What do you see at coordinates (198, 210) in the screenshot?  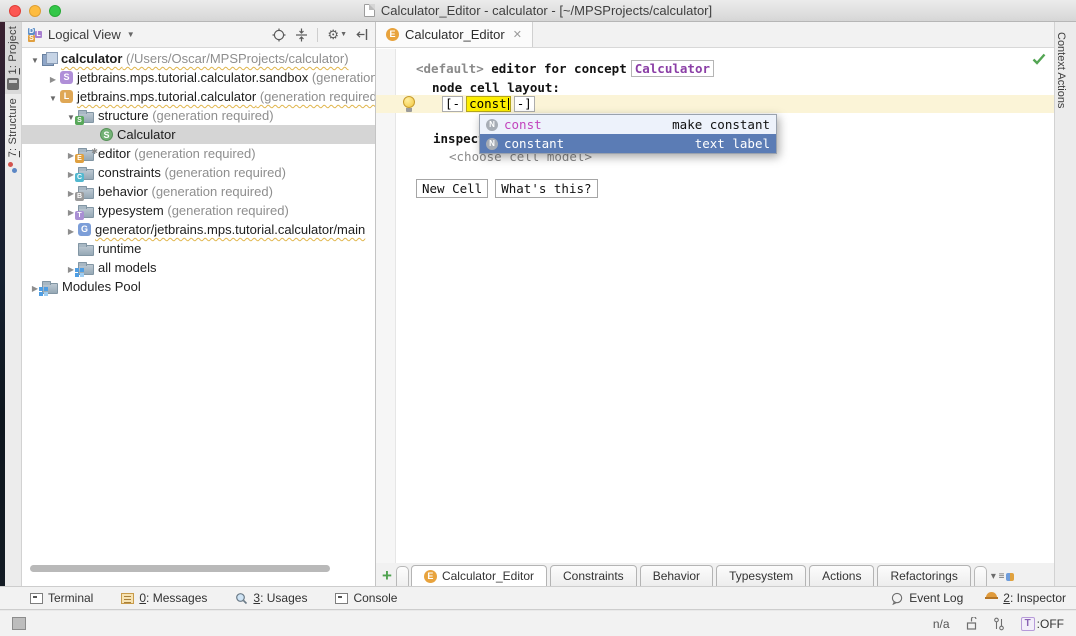 I see `tree-item-typesystem: T typesystem (generation required)` at bounding box center [198, 210].